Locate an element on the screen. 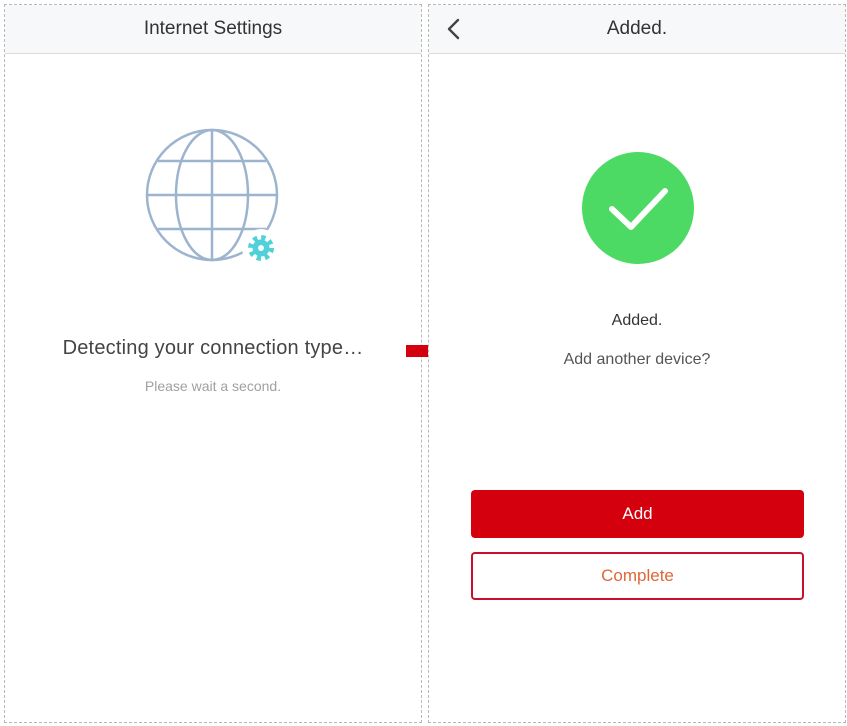 Image resolution: width=847 pixels, height=726 pixels. check-circle-icon is located at coordinates (638, 210).